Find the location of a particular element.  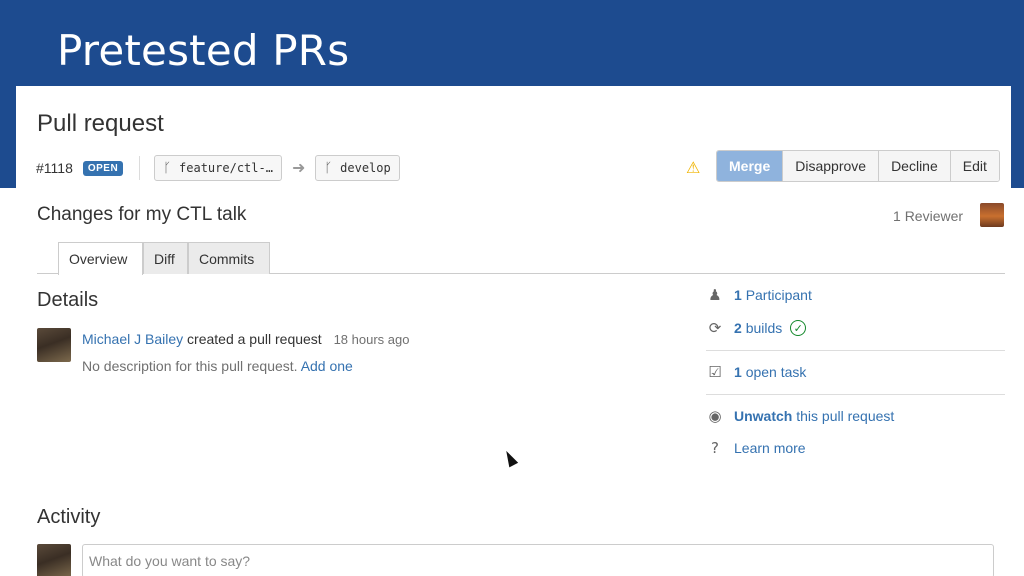

participants-label: Participant is located at coordinates (778, 295).